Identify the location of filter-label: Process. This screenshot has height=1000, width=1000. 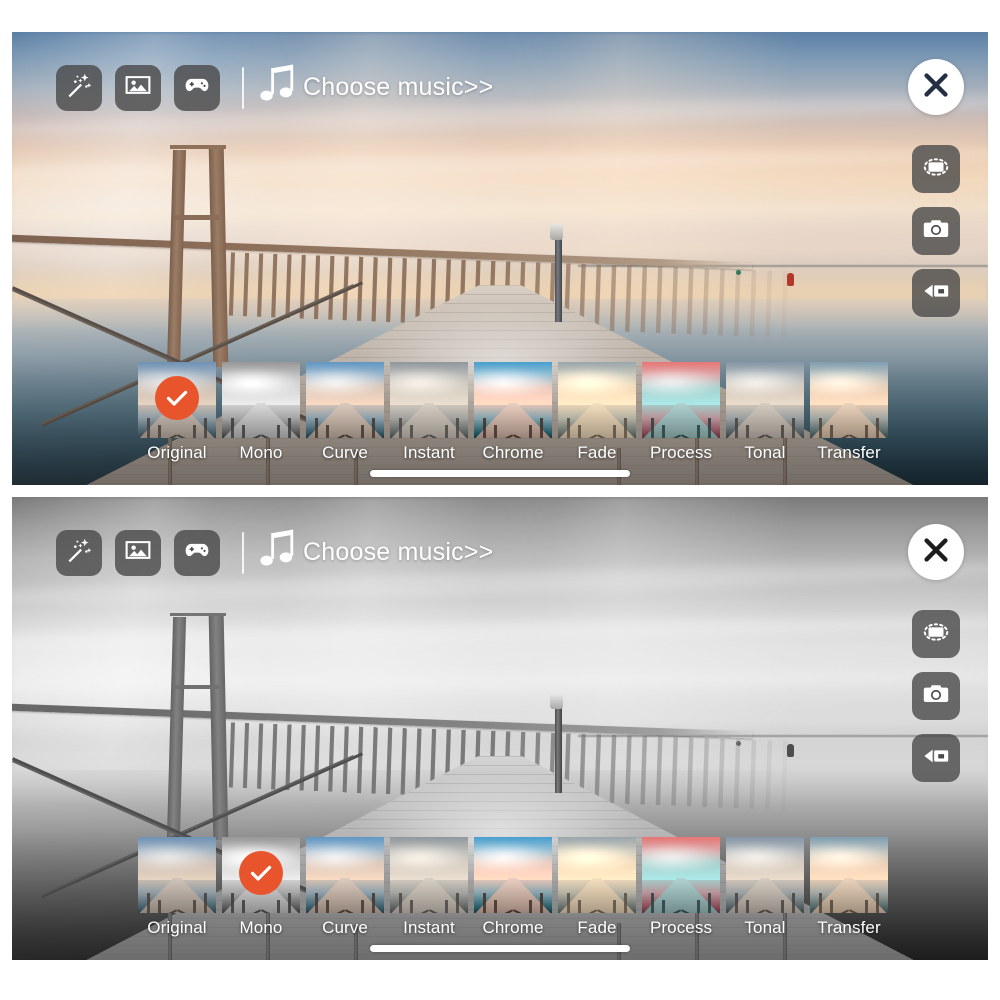
(681, 452).